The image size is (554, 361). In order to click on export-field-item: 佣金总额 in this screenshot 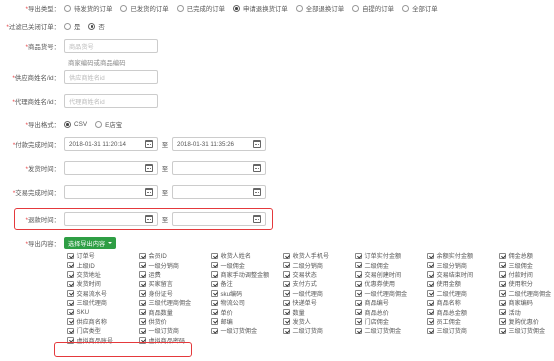, I will do `click(526, 256)`.